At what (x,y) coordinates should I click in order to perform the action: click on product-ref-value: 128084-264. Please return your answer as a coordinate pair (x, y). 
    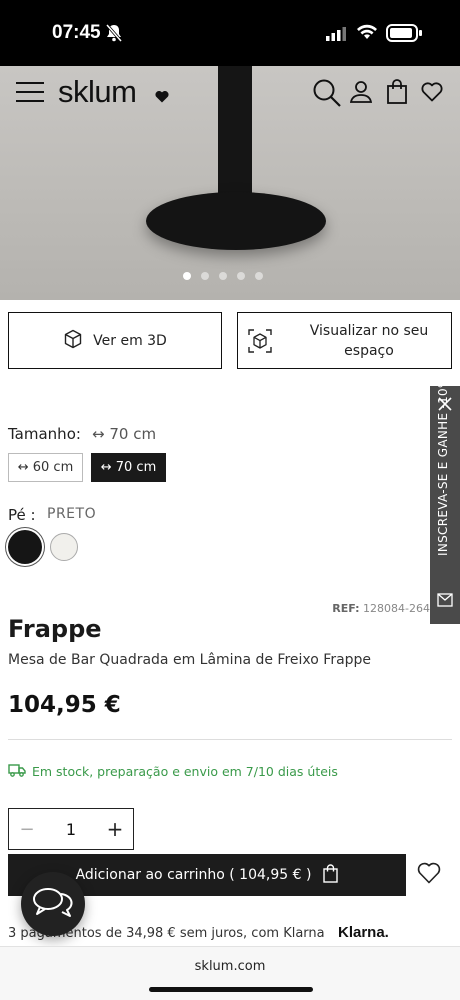
    Looking at the image, I should click on (396, 608).